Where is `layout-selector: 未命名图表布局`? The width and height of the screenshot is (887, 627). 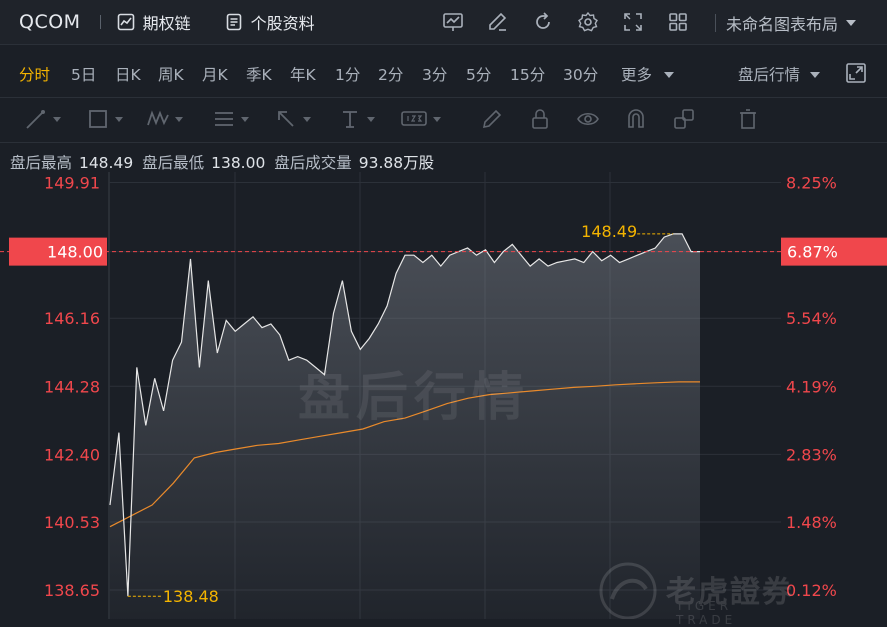 layout-selector: 未命名图表布局 is located at coordinates (786, 23).